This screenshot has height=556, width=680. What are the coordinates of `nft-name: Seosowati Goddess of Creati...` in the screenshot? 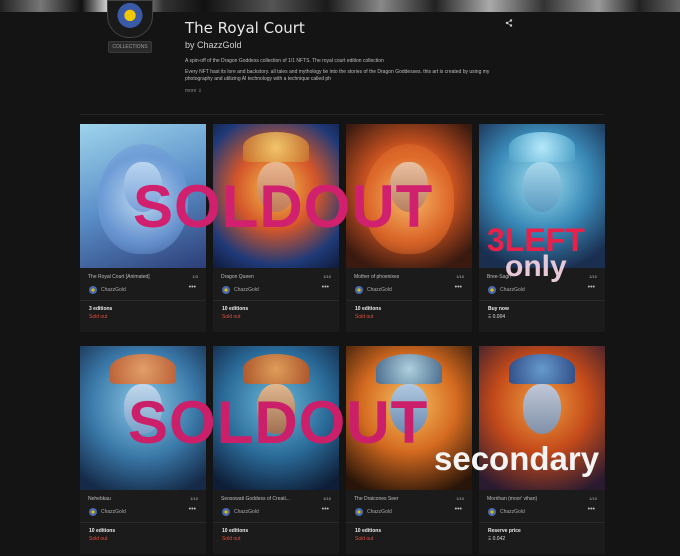 It's located at (255, 499).